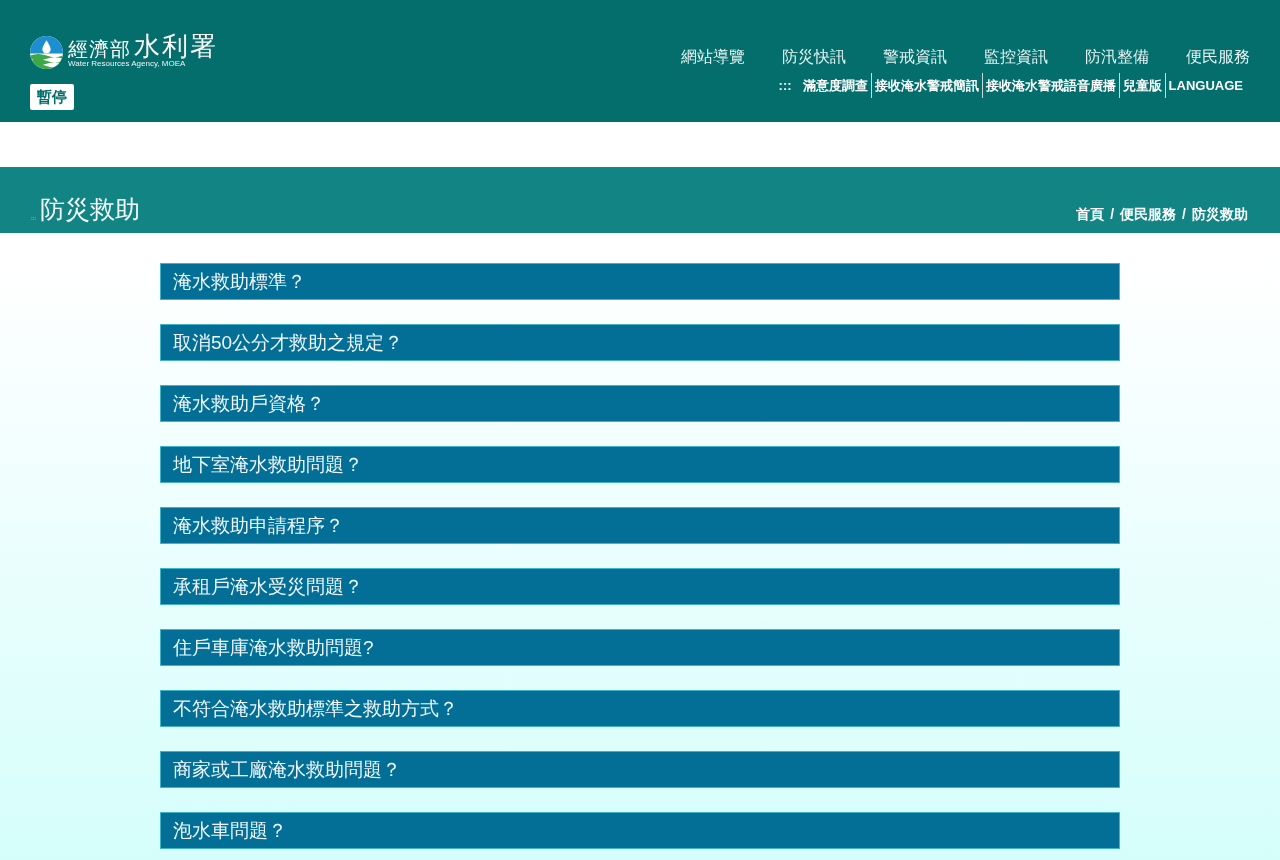 The height and width of the screenshot is (860, 1280). I want to click on faq-item: 取消50公分才救助之規定？, so click(640, 342).